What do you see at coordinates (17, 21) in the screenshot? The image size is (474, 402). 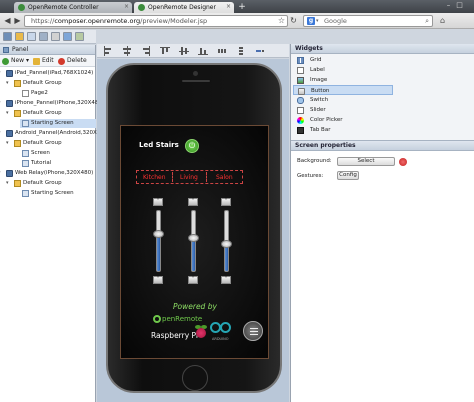 I see `forward-icon: ▶` at bounding box center [17, 21].